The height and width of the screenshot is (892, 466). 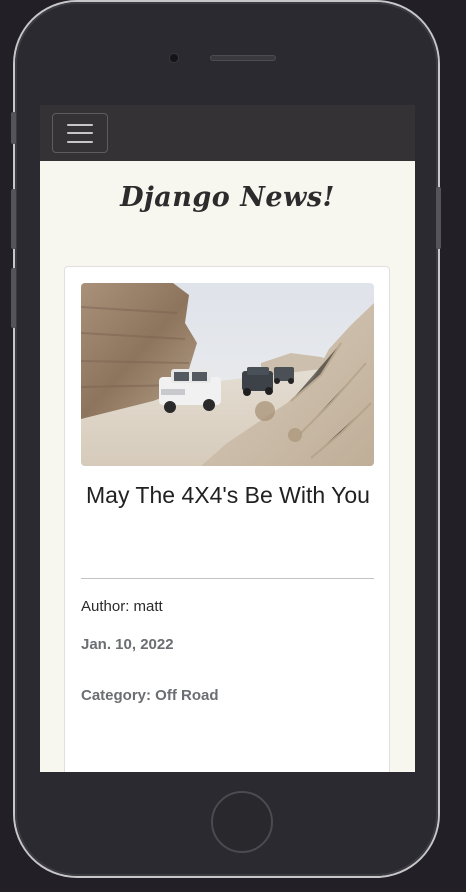 I want to click on volume-down-button, so click(x=13, y=298).